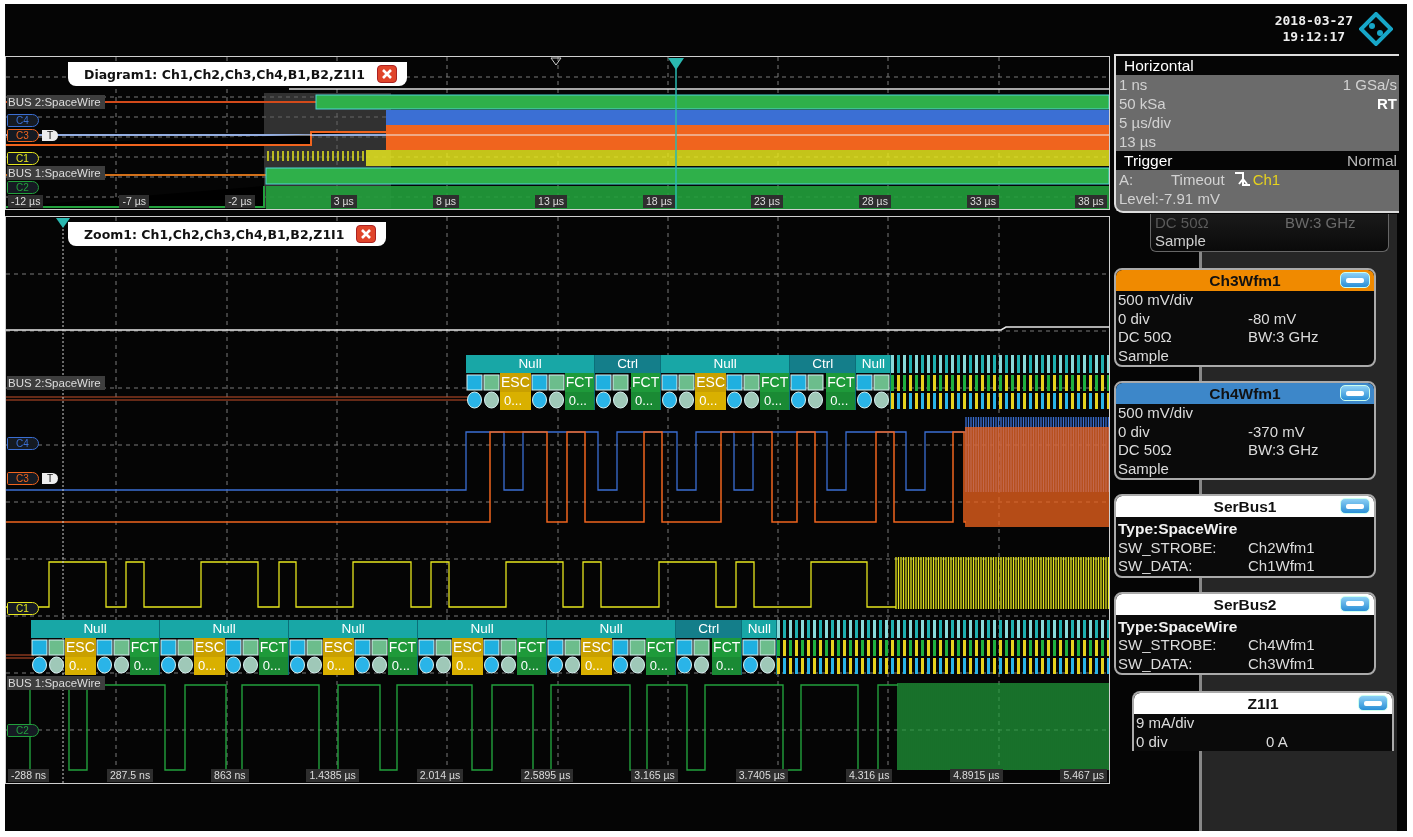 The width and height of the screenshot is (1413, 837). I want to click on axis-tick-label: 8 µs, so click(445, 201).